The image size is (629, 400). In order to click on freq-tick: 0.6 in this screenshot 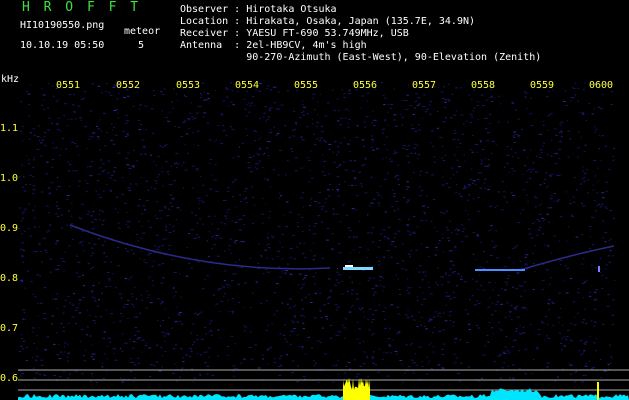, I will do `click(9, 378)`.